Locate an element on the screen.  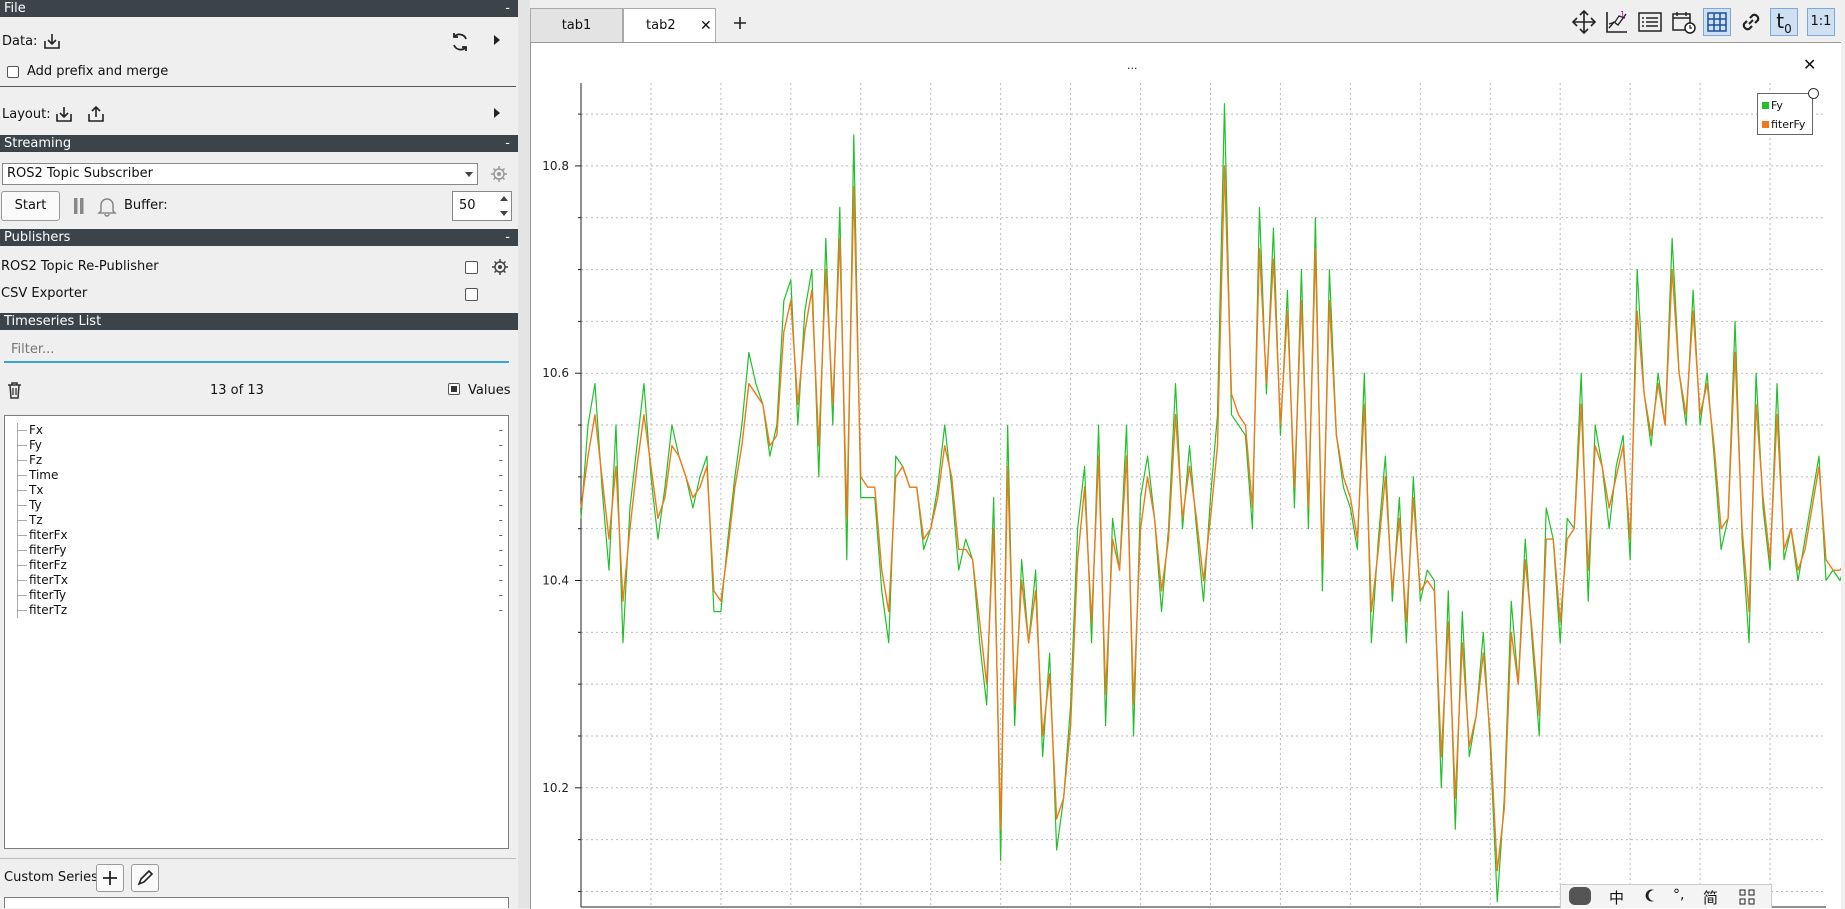
timeseries-item: fiterTz - is located at coordinates (255, 610).